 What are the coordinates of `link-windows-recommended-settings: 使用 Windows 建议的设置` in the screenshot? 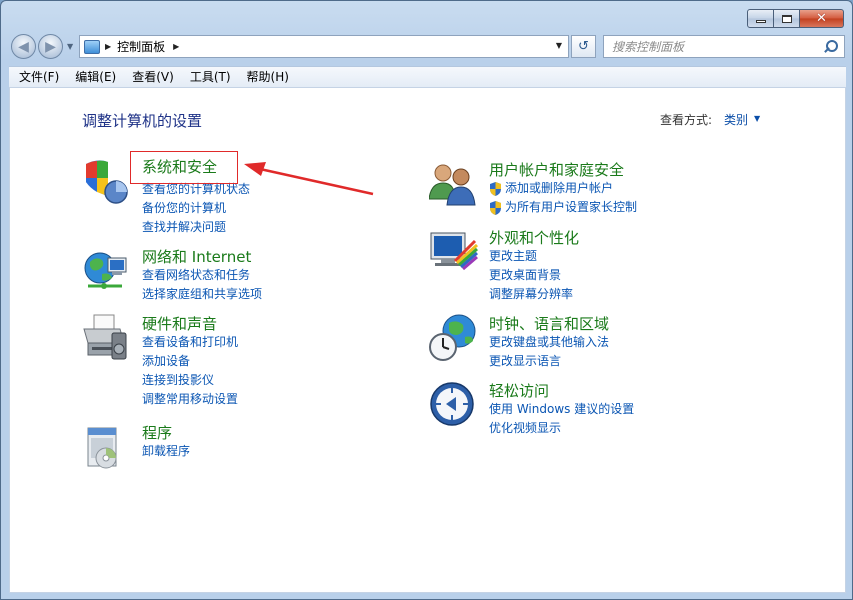 It's located at (561, 409).